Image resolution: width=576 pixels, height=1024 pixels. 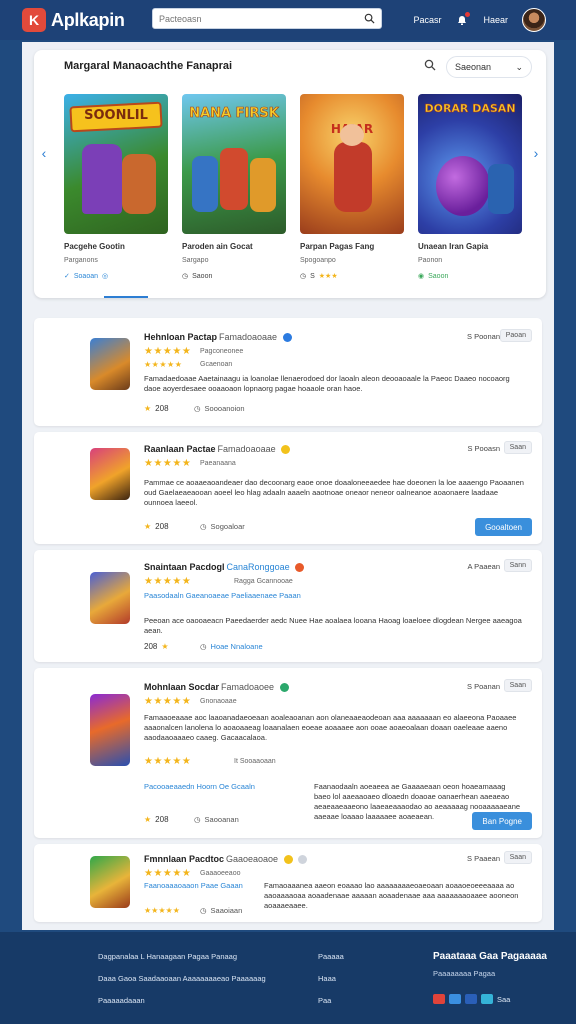 What do you see at coordinates (534, 20) in the screenshot?
I see `avatar` at bounding box center [534, 20].